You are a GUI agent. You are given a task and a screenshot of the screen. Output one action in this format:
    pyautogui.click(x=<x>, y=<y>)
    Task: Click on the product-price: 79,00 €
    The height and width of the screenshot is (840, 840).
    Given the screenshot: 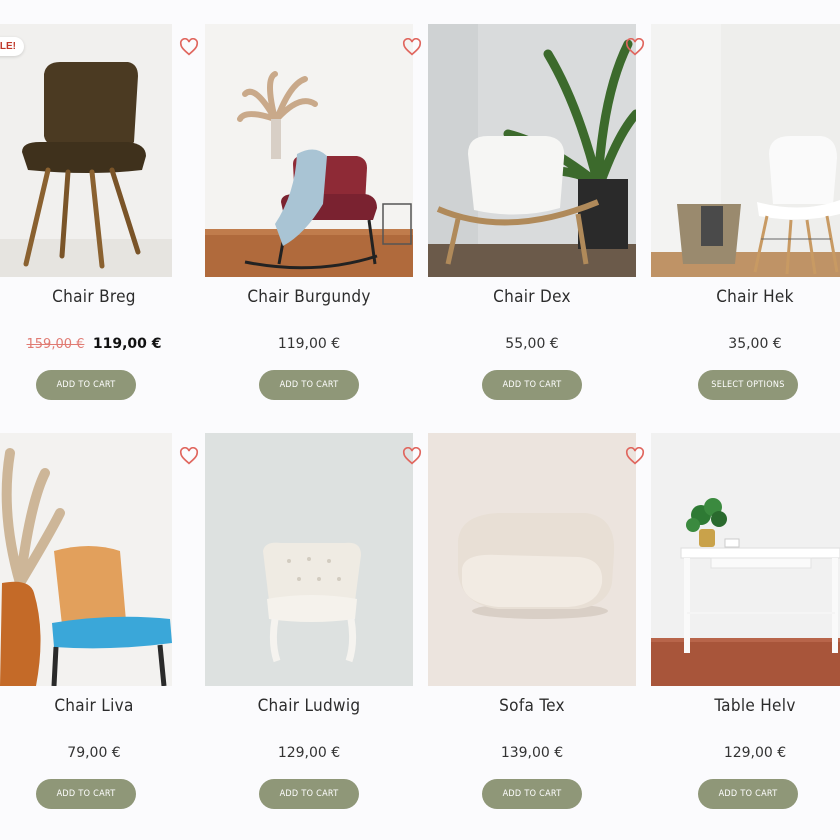 What is the action you would take?
    pyautogui.click(x=94, y=753)
    